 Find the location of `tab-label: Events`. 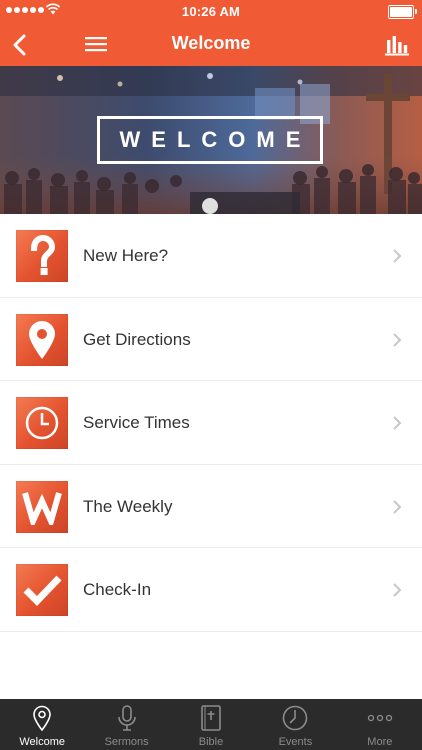

tab-label: Events is located at coordinates (295, 742).